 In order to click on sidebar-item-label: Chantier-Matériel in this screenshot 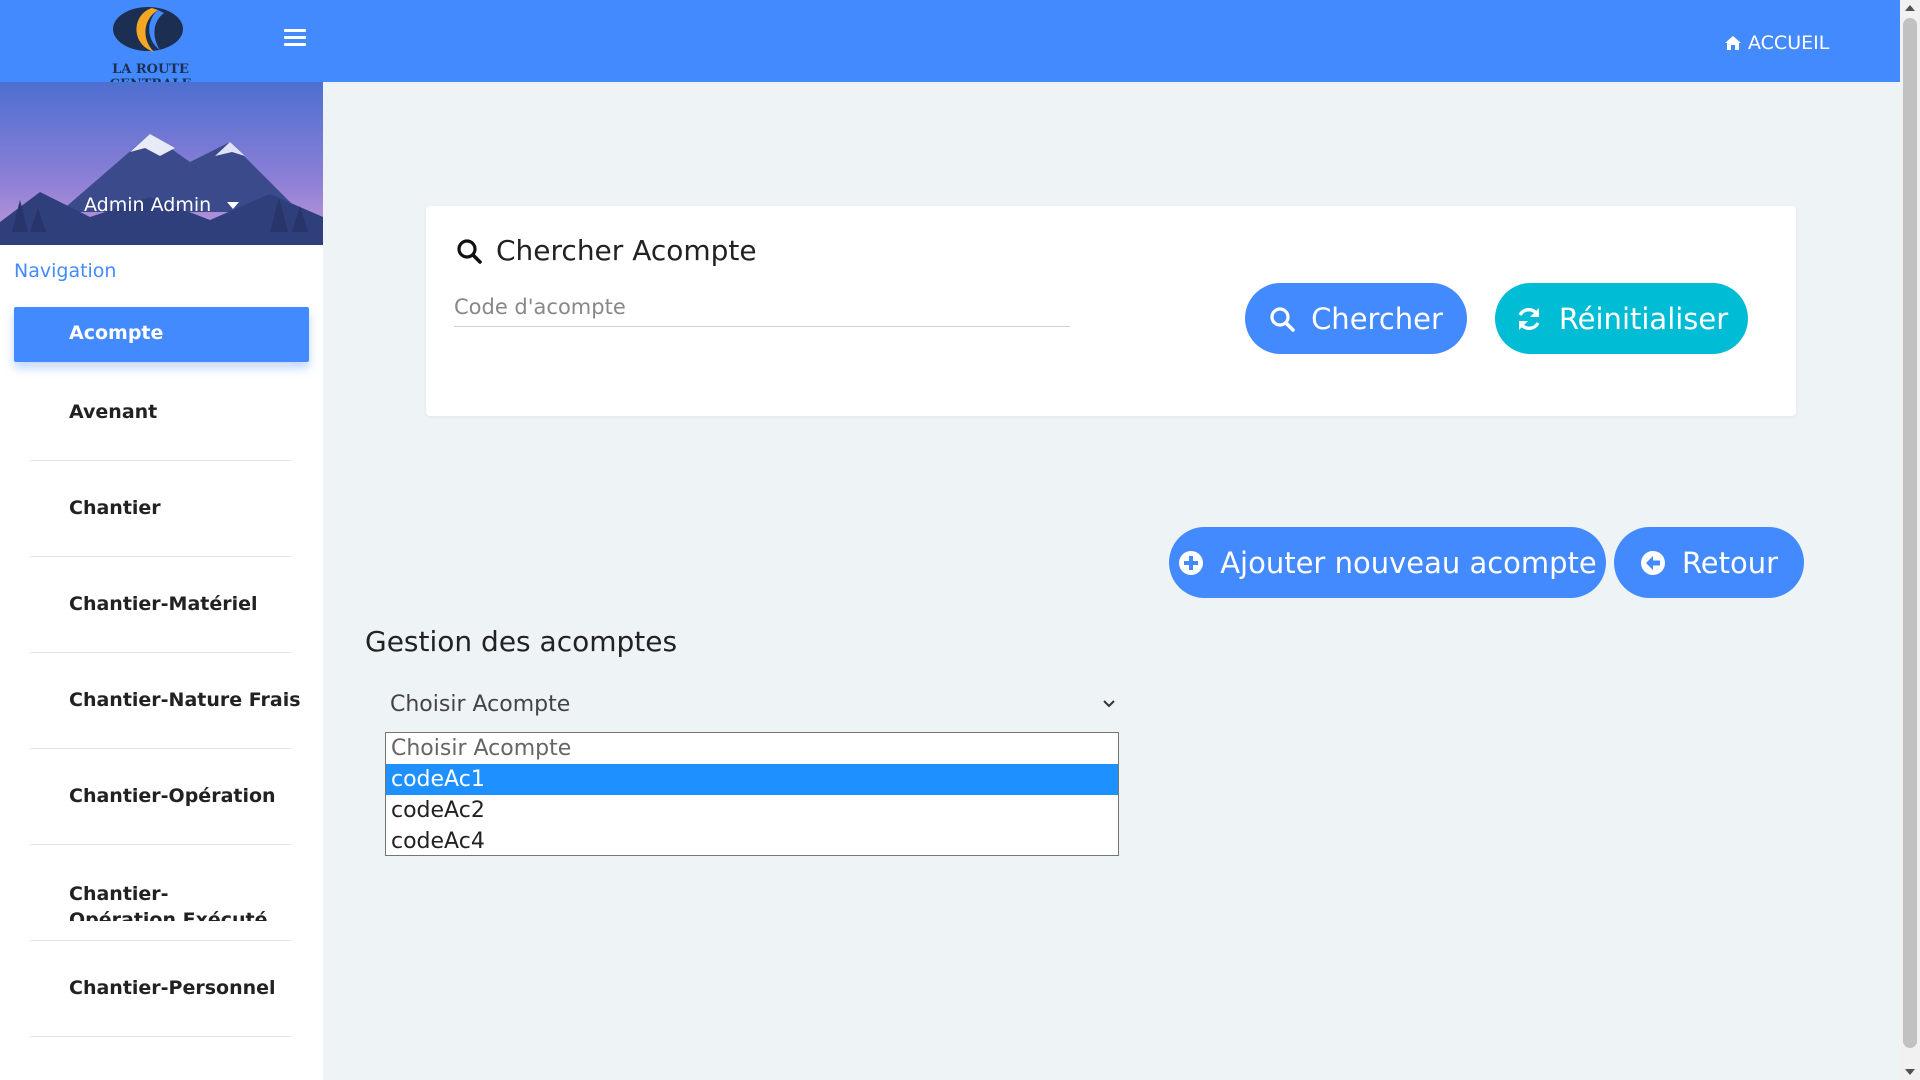, I will do `click(163, 604)`.